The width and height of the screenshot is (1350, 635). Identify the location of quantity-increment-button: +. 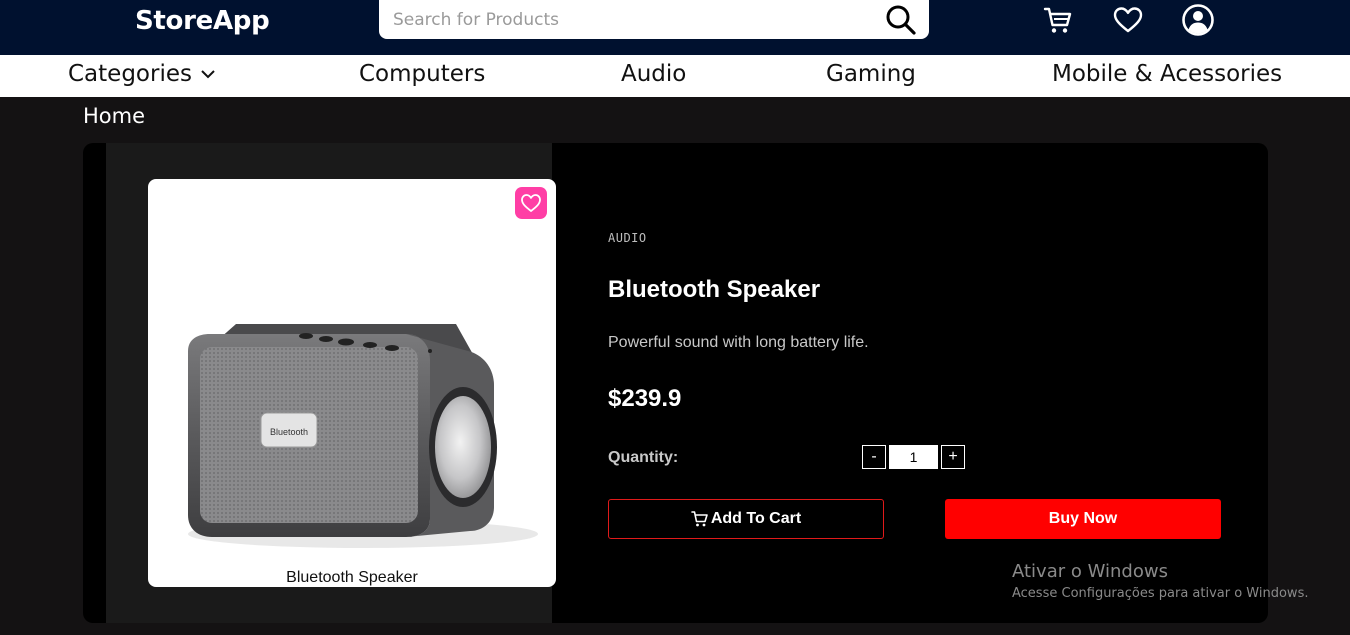
(953, 457).